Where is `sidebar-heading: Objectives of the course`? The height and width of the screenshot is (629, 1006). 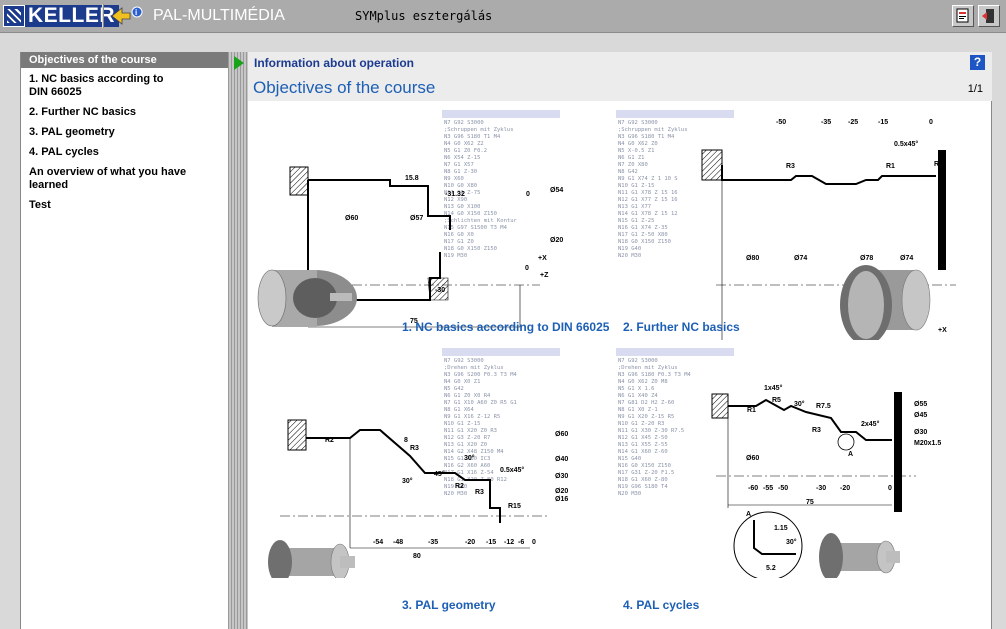
sidebar-heading: Objectives of the course is located at coordinates (124, 60).